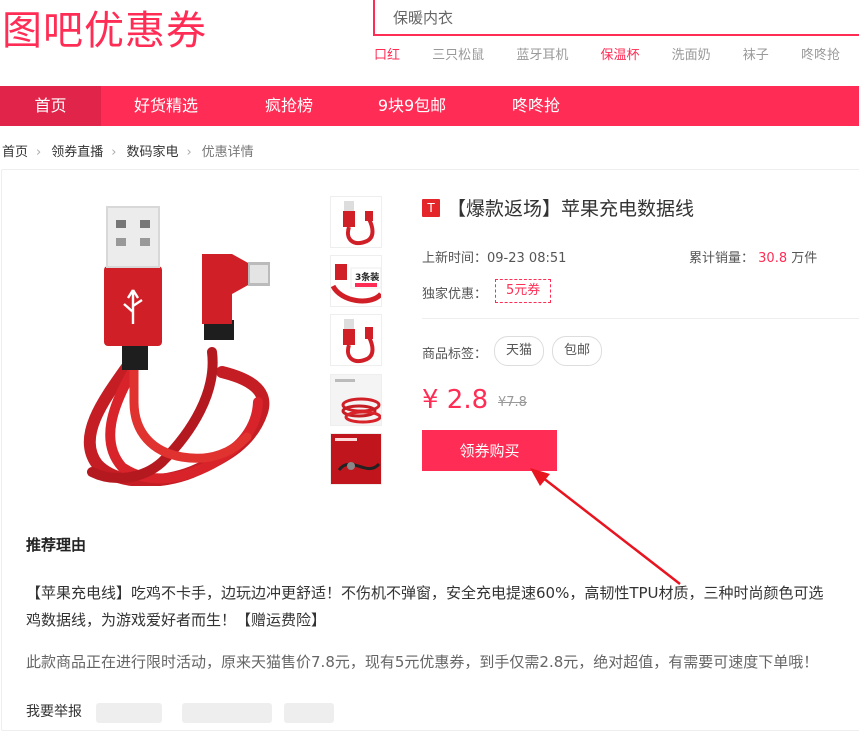 The height and width of the screenshot is (731, 859). Describe the element at coordinates (412, 106) in the screenshot. I see `nav-9-9-free-shipping: 9块9包邮` at that location.